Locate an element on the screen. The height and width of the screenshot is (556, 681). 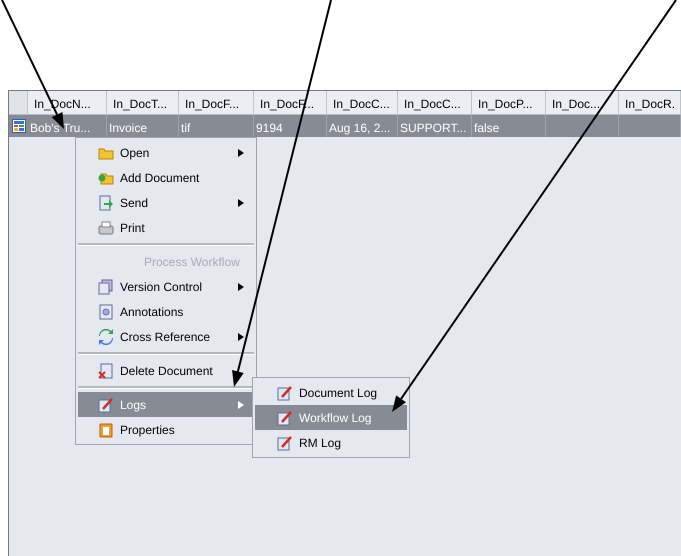
document-delete-icon is located at coordinates (106, 370).